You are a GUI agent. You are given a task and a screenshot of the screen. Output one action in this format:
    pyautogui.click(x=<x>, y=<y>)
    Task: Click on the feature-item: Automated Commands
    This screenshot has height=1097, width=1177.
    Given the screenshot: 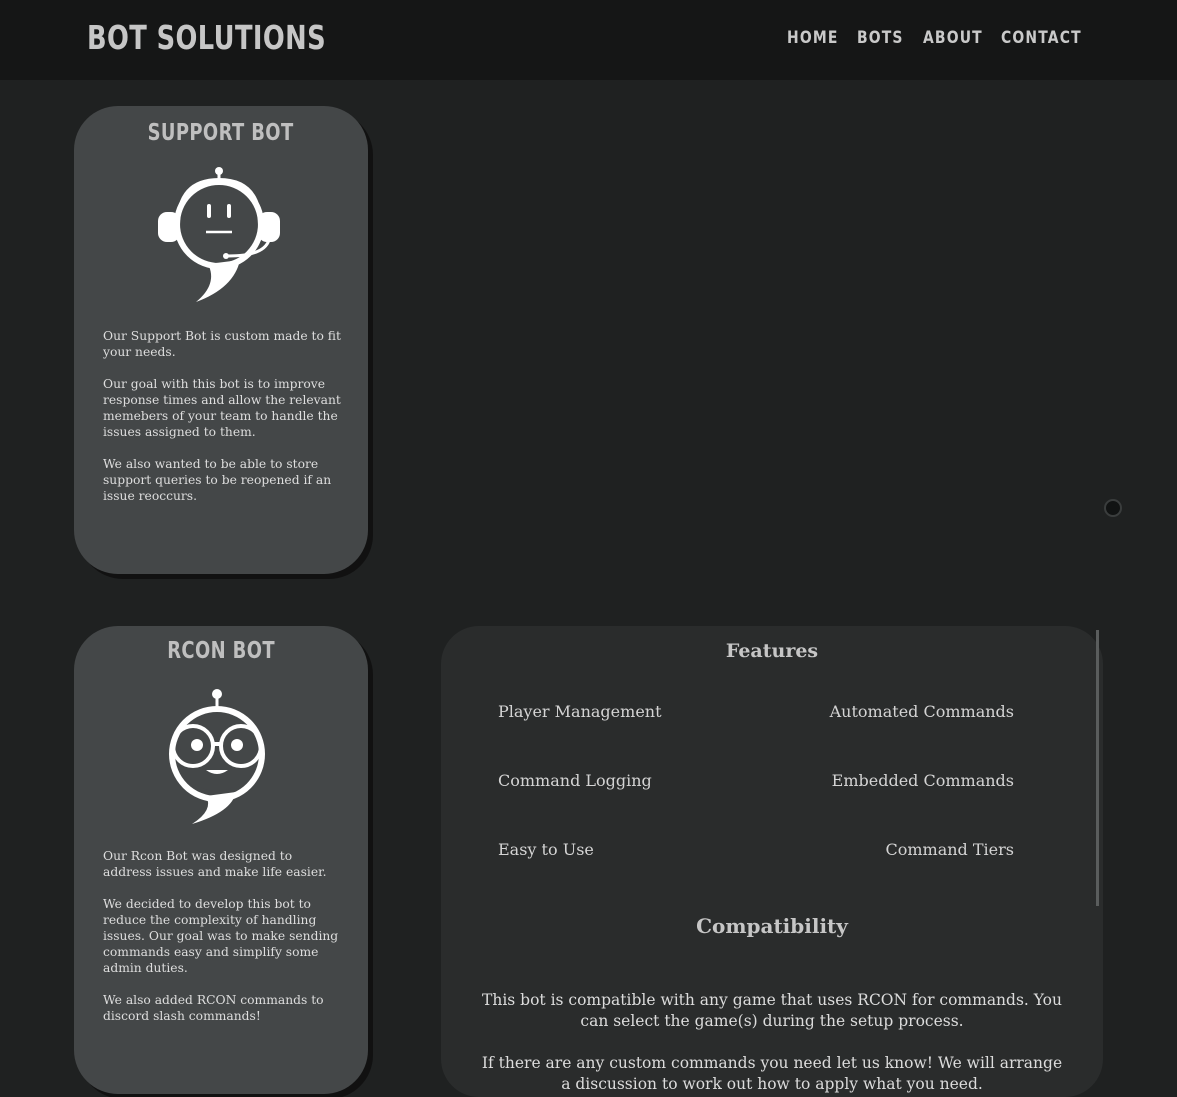 What is the action you would take?
    pyautogui.click(x=921, y=711)
    